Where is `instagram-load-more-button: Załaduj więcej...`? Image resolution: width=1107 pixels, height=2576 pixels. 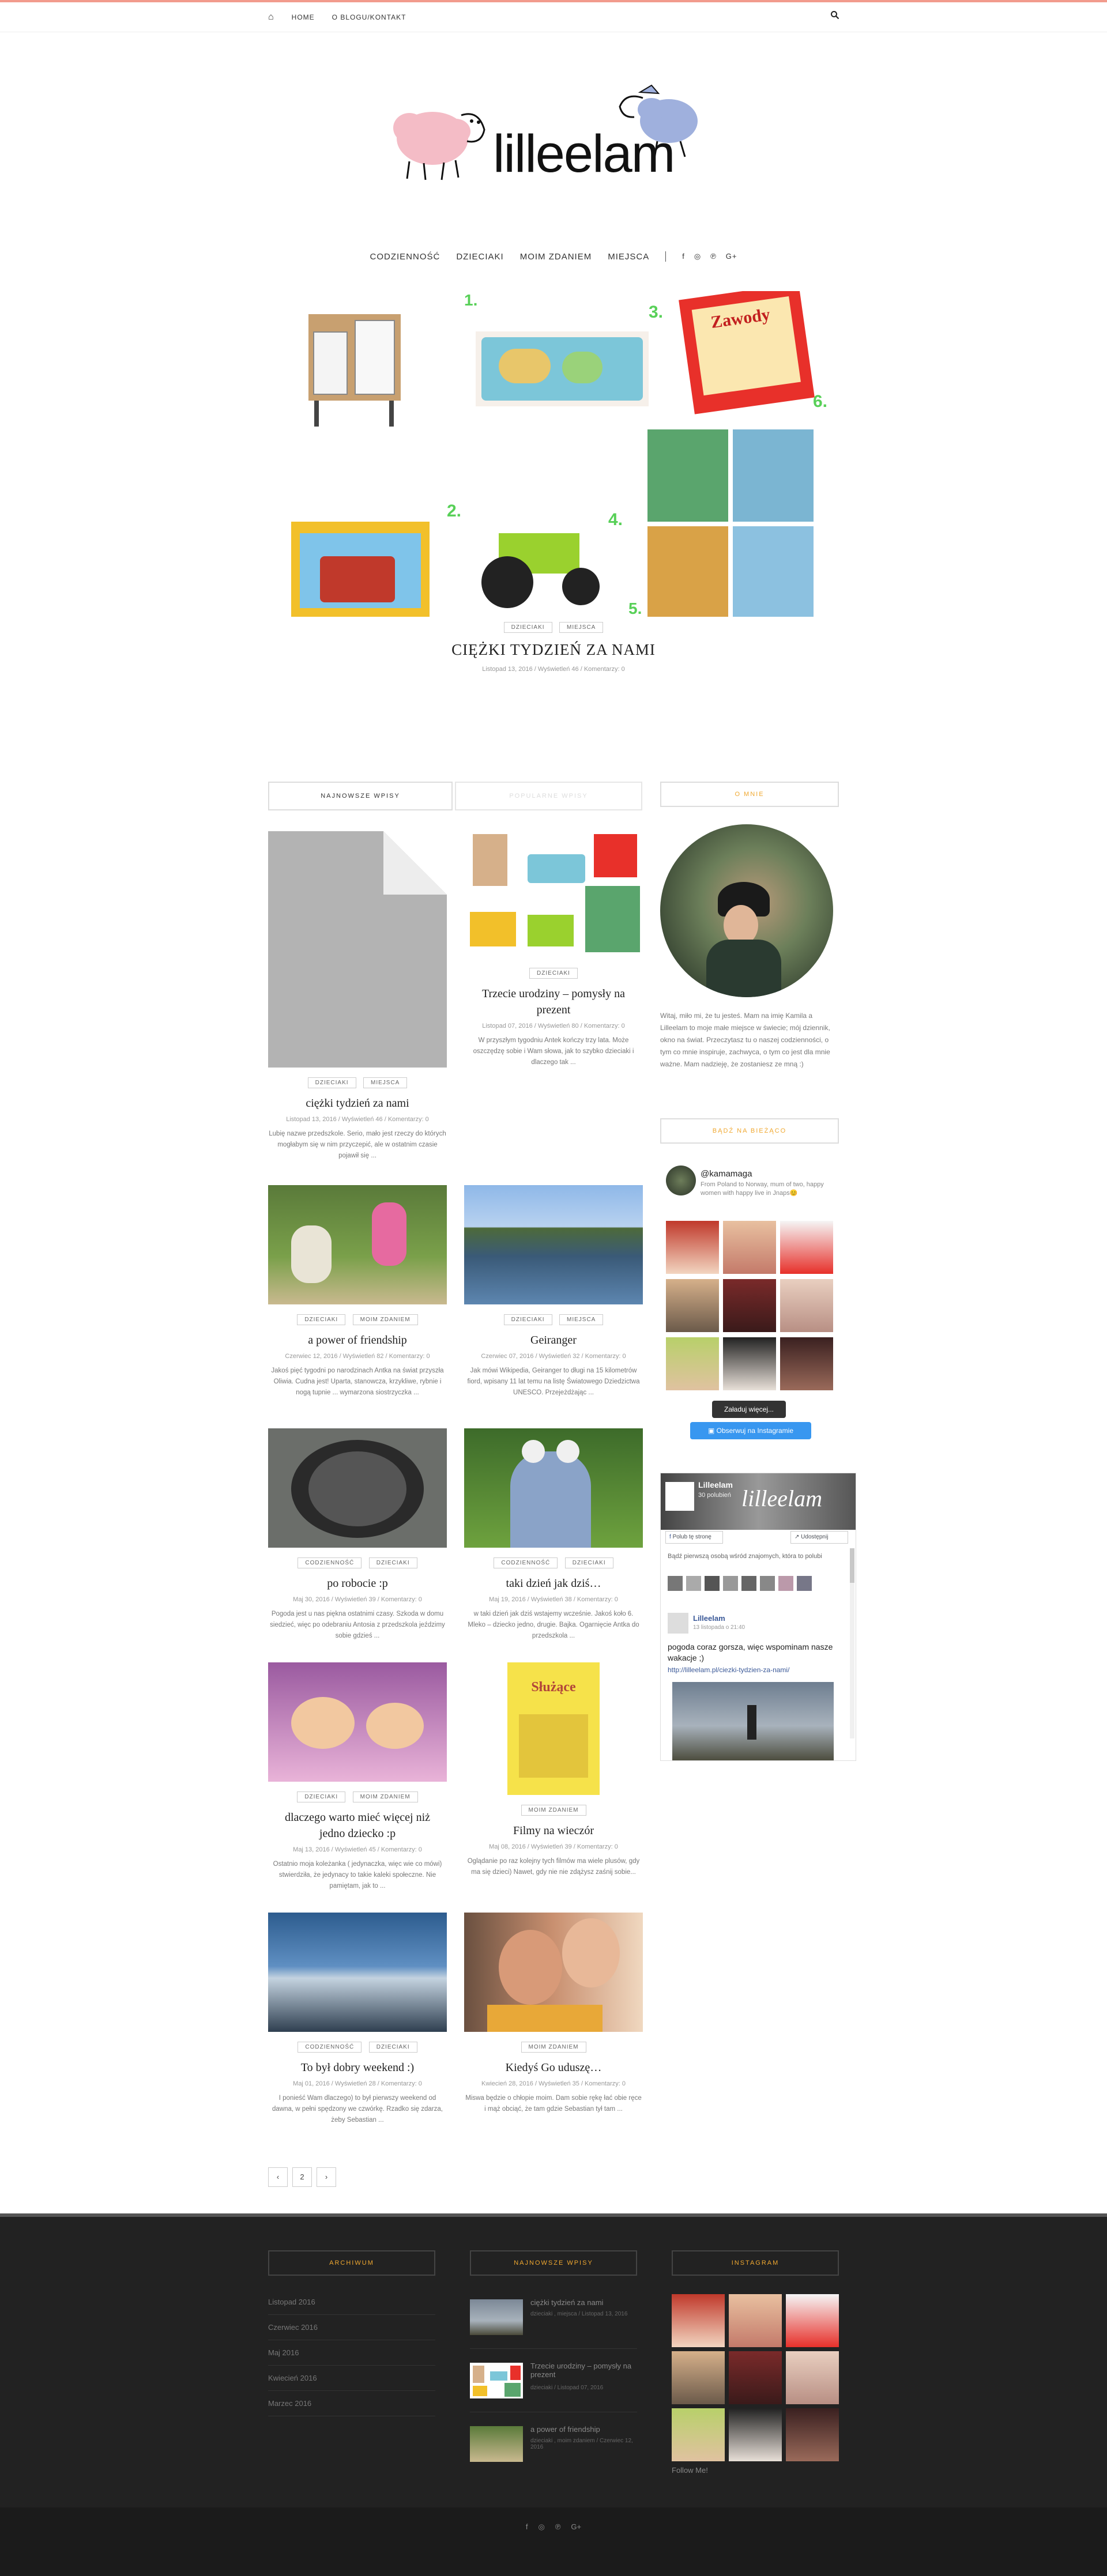 instagram-load-more-button: Załaduj więcej... is located at coordinates (749, 1409).